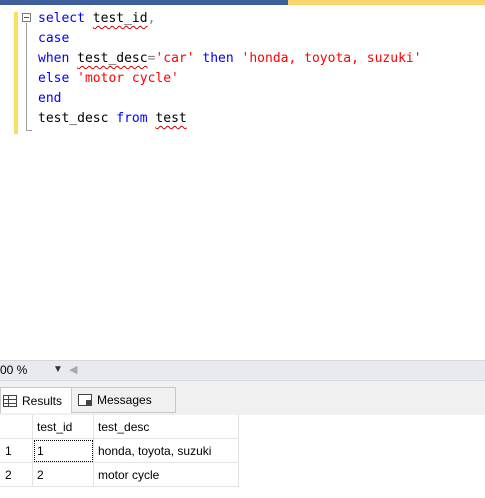 This screenshot has width=485, height=498. Describe the element at coordinates (10, 400) in the screenshot. I see `grid-icon` at that location.